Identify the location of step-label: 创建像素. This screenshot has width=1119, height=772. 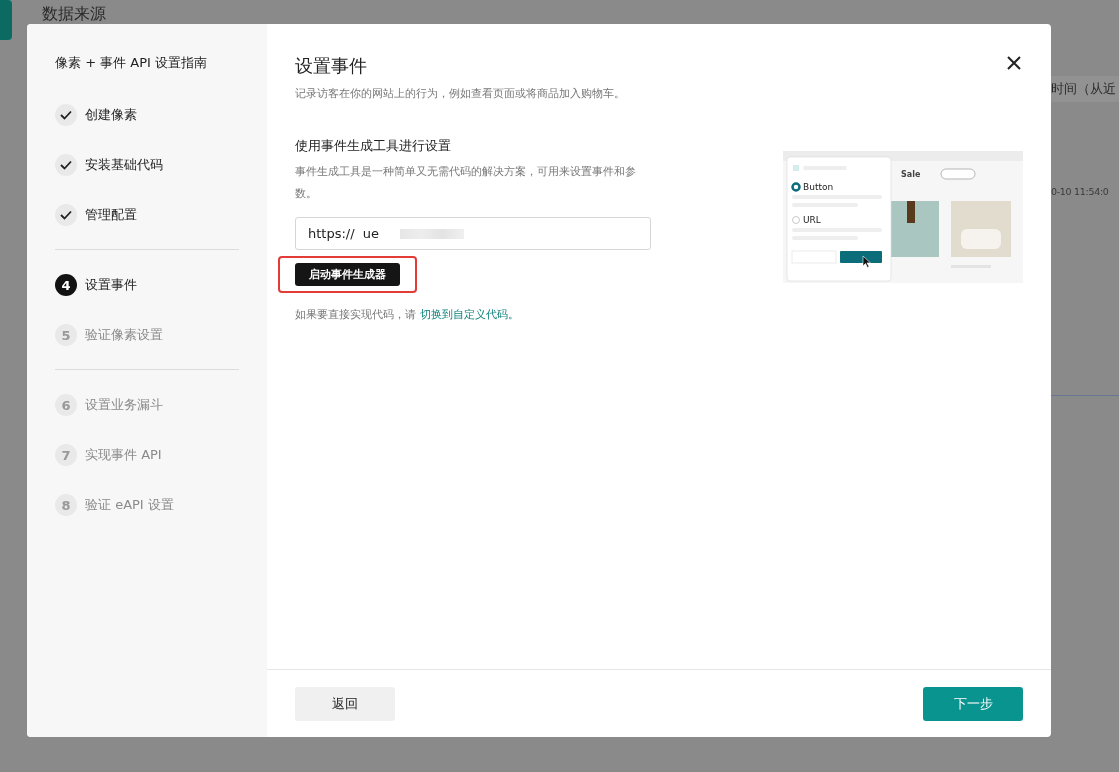
(111, 115).